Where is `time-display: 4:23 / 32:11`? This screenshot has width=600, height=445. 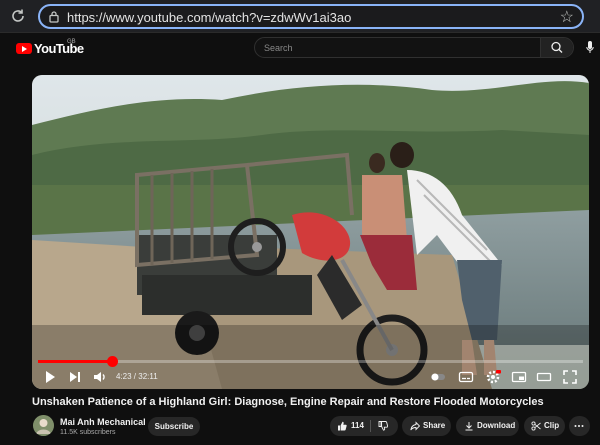
time-display: 4:23 / 32:11 is located at coordinates (137, 376).